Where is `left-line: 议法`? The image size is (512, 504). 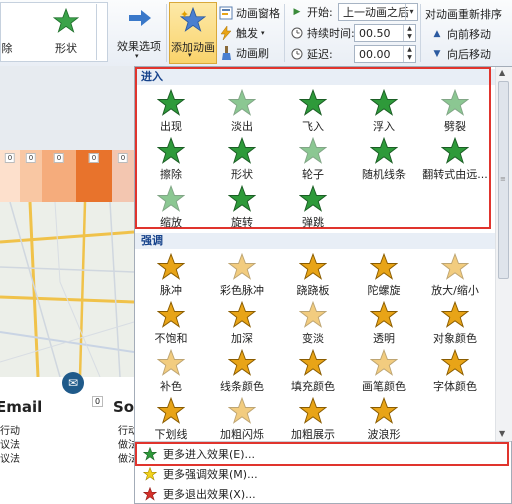
left-line: 议法 is located at coordinates (10, 459).